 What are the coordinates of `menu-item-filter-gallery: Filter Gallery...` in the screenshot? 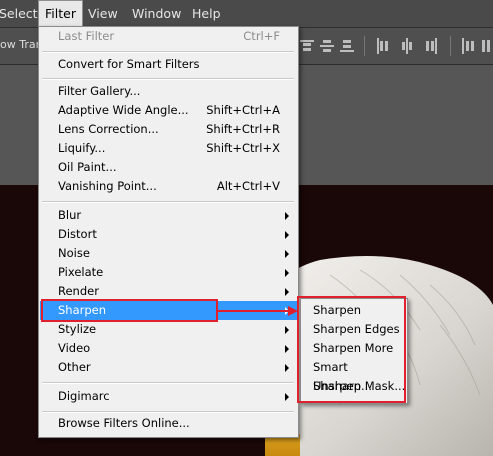 It's located at (168, 91).